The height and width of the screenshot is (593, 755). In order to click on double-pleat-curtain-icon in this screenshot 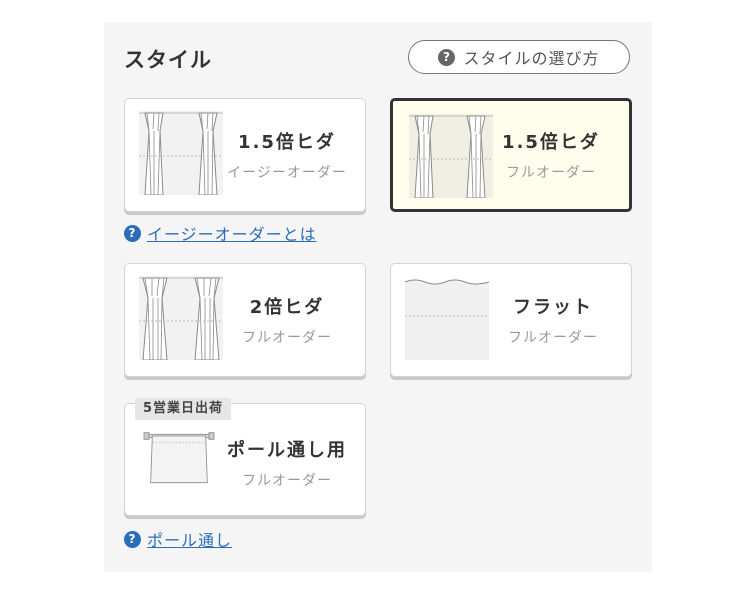, I will do `click(181, 318)`.